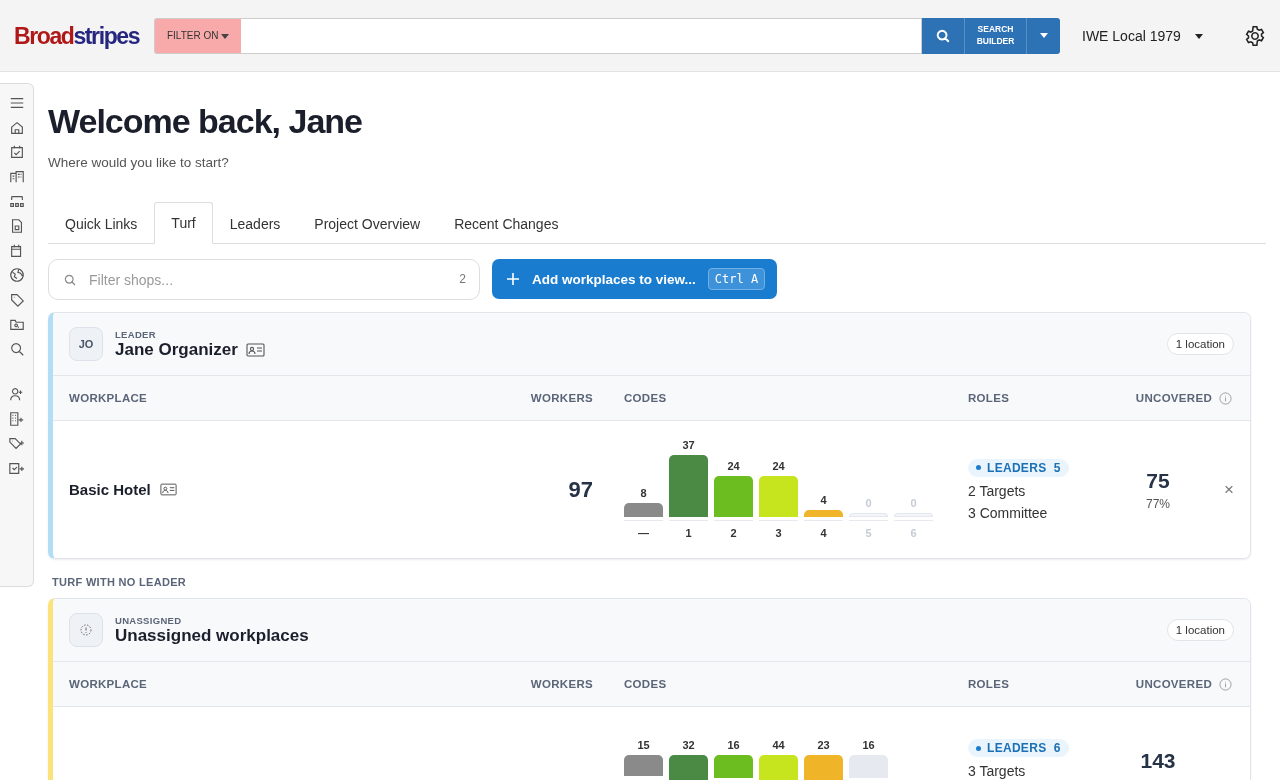  Describe the element at coordinates (997, 490) in the screenshot. I see `role-count: 2 Targets` at that location.